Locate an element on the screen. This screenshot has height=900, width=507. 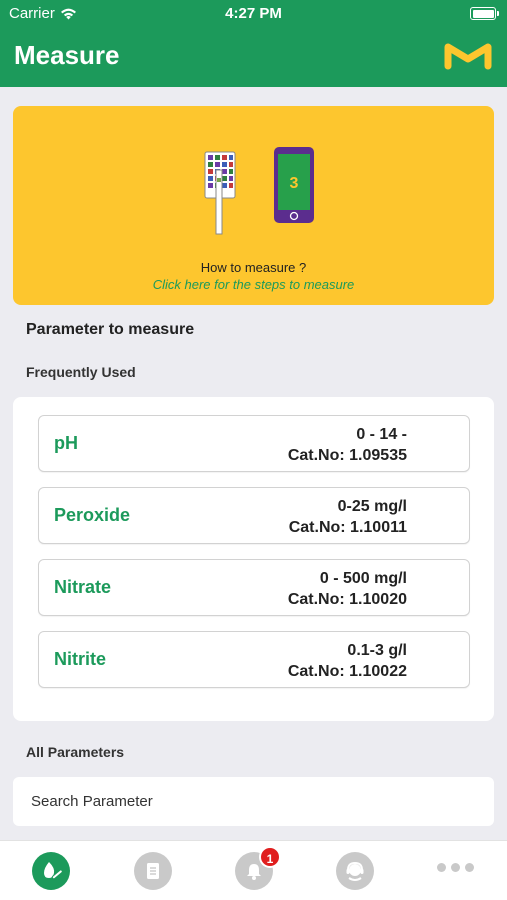
support-tab-icon is located at coordinates (355, 871).